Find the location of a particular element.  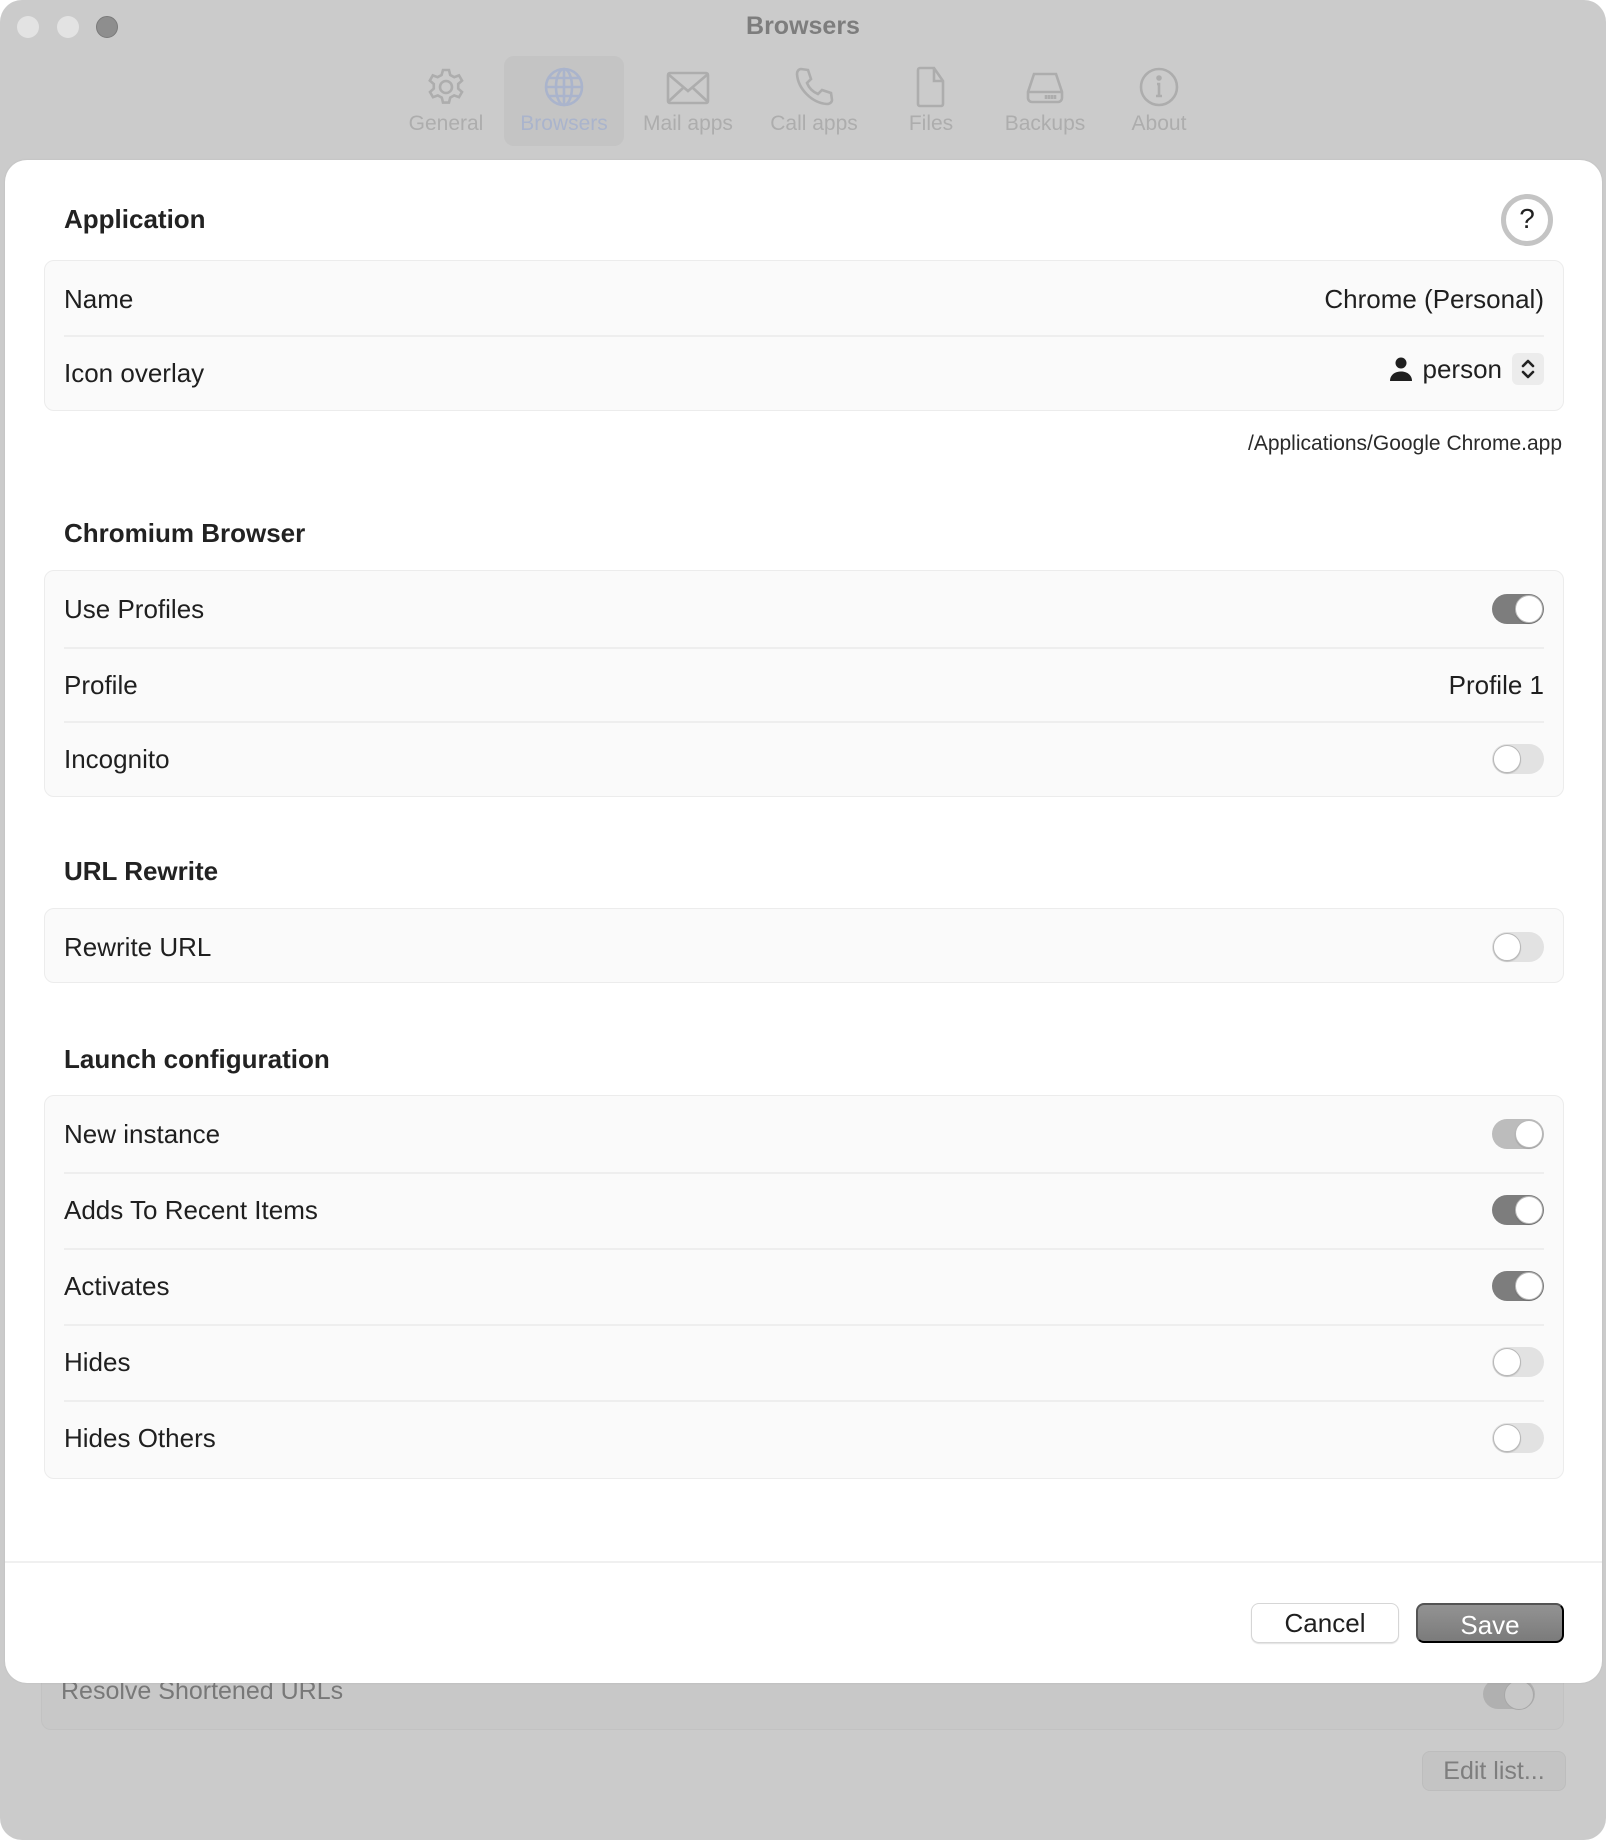

use-profiles-label: Use Profiles is located at coordinates (134, 609).